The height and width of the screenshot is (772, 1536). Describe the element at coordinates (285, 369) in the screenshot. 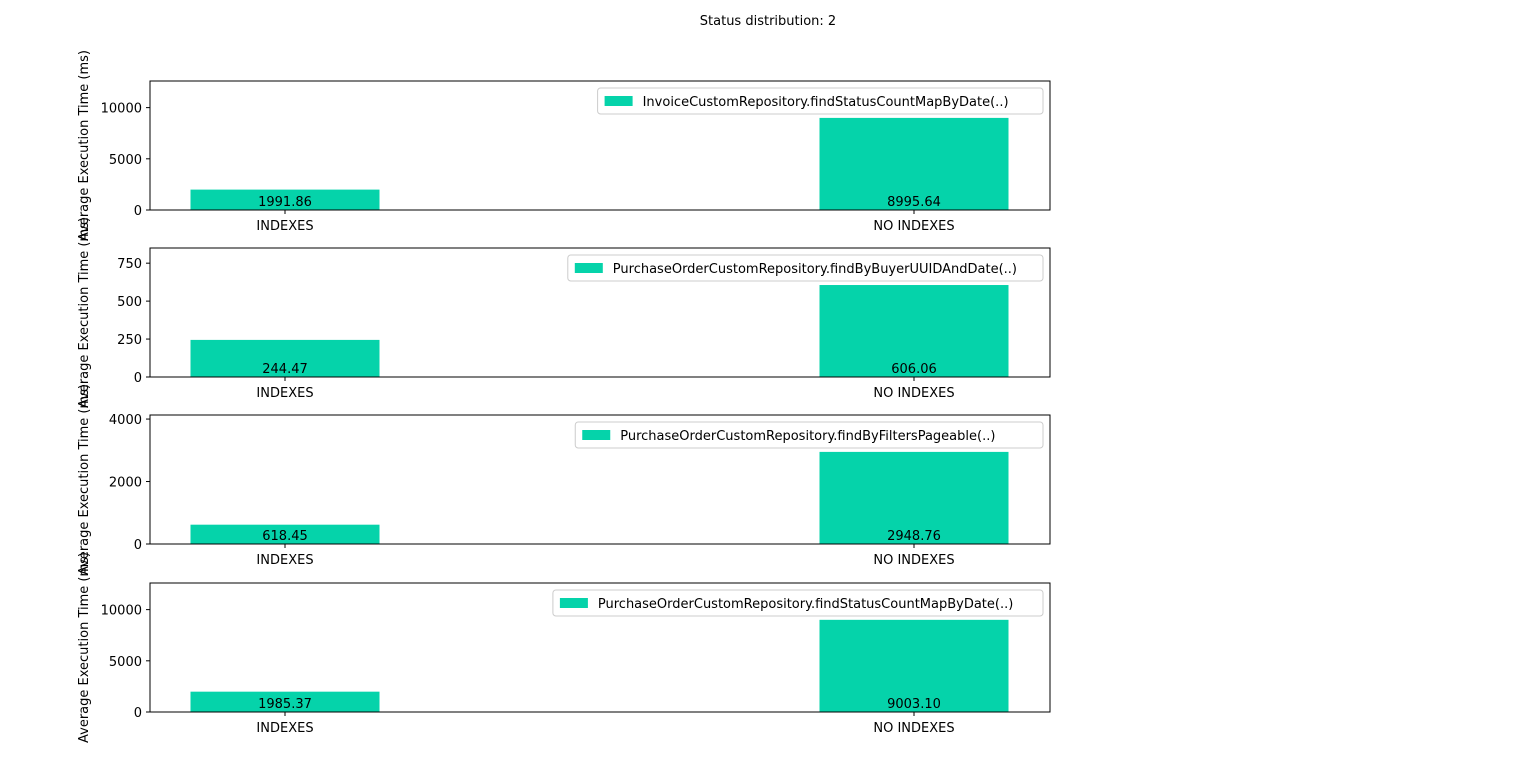

I see `data-label: 244.47` at that location.